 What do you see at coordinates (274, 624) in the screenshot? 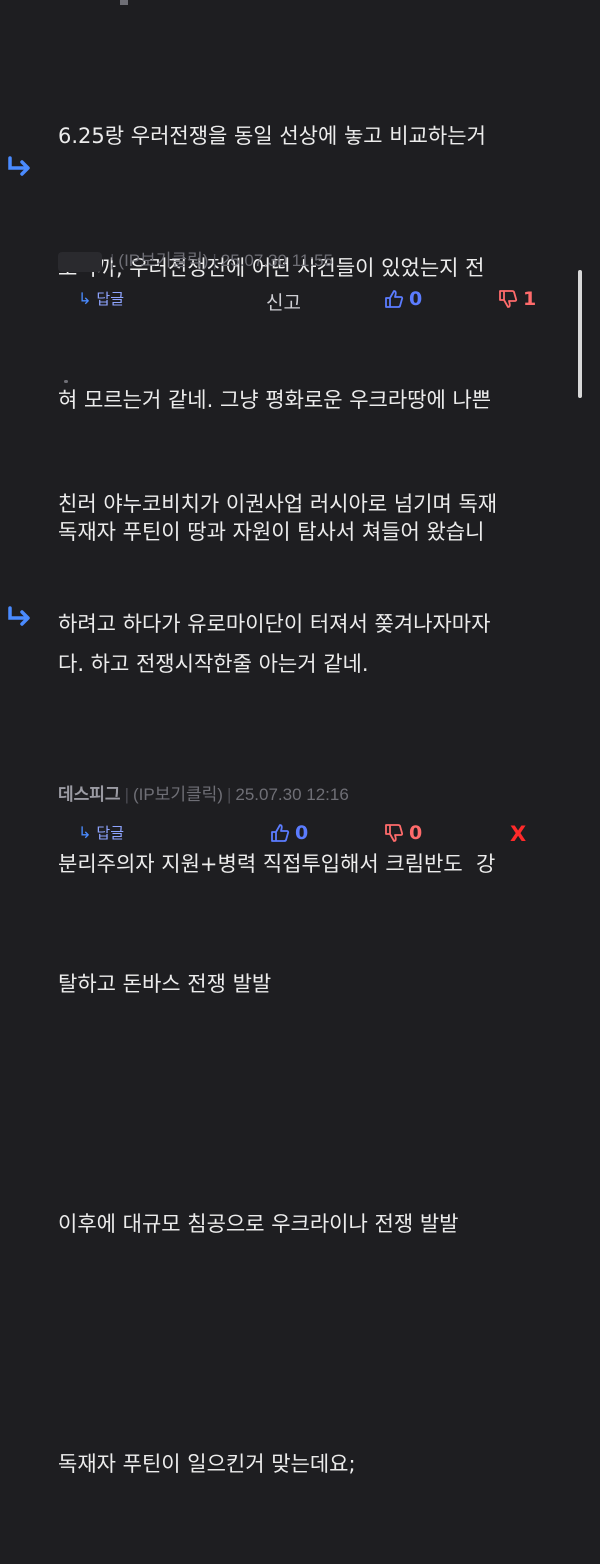
I see `comment-line: 하려고 하다가 유로마이단이 터져서 쫒겨나자마자` at bounding box center [274, 624].